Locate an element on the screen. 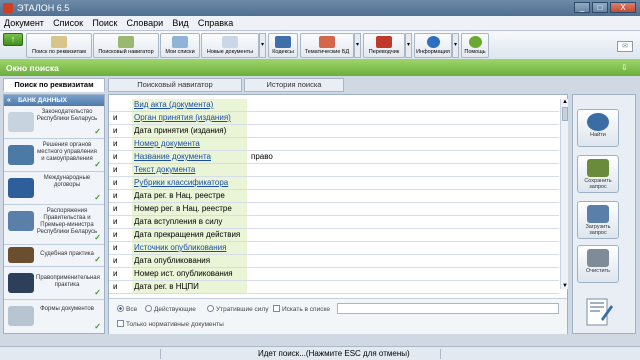 Image resolution: width=640 pixels, height=360 pixels. sidebar-header: « БАНК ДАННЫХ is located at coordinates (54, 100).